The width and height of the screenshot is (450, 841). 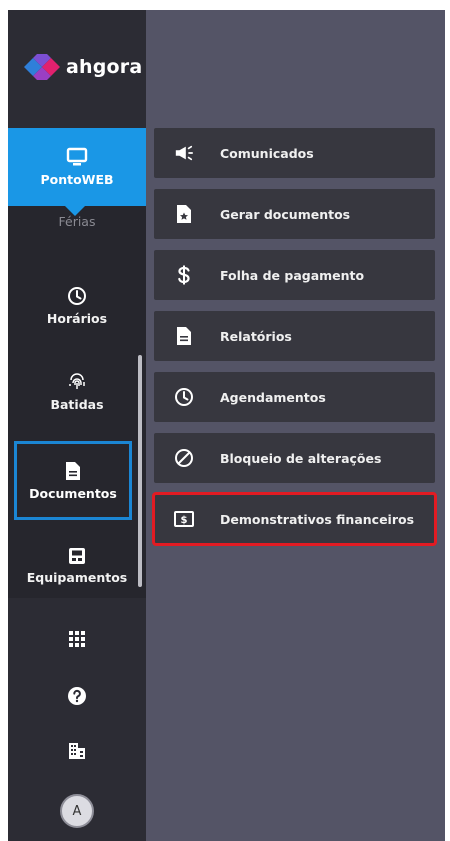 I want to click on submenu-item-gerar-documentos: Gerar documentos, so click(x=294, y=214).